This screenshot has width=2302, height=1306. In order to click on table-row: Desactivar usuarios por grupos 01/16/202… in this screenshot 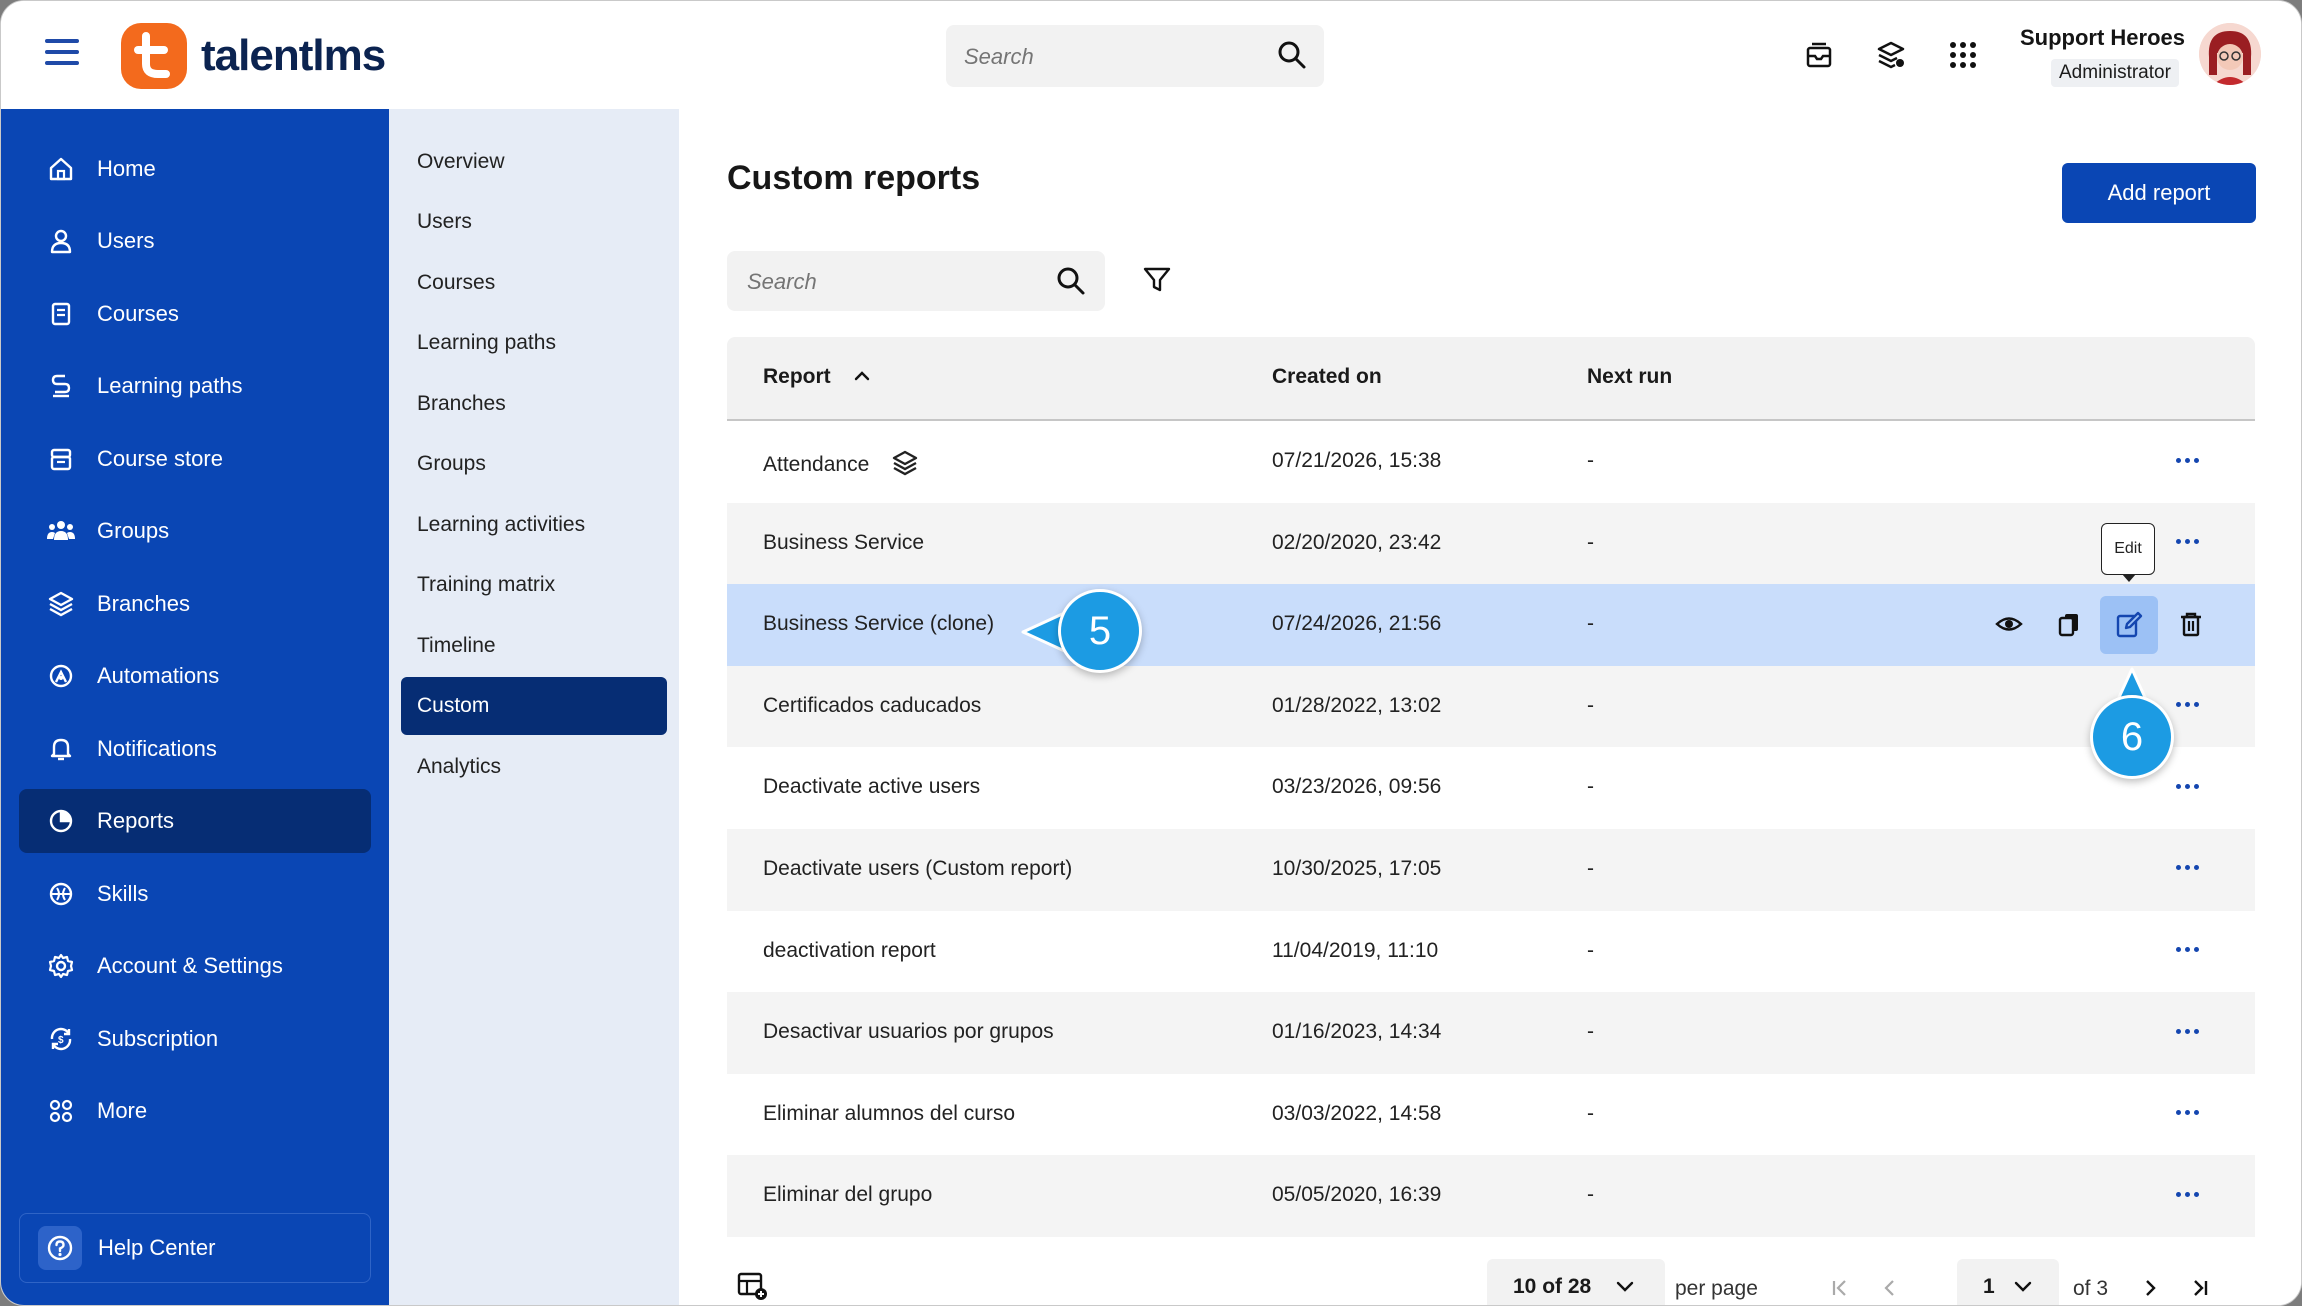, I will do `click(1491, 1033)`.